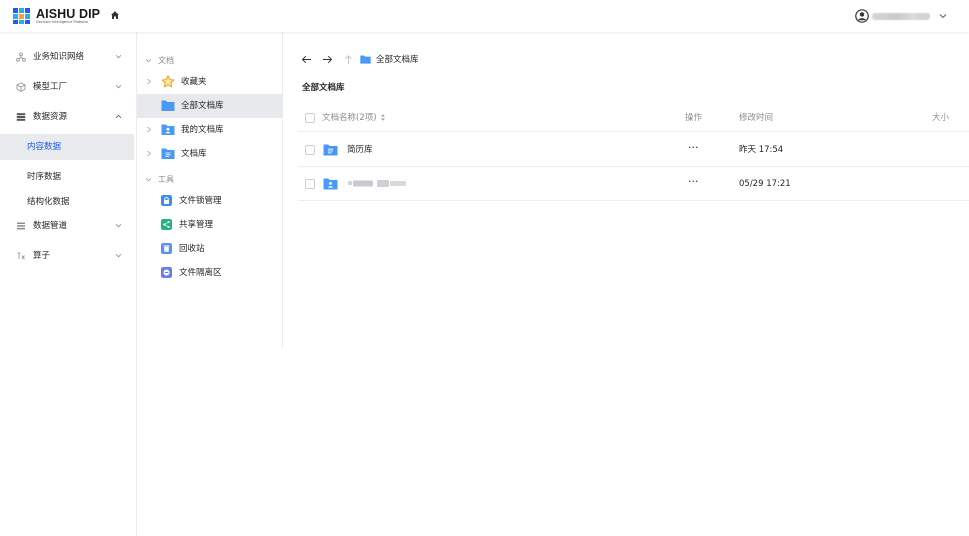  I want to click on tool-item-share: 共享管理, so click(210, 225).